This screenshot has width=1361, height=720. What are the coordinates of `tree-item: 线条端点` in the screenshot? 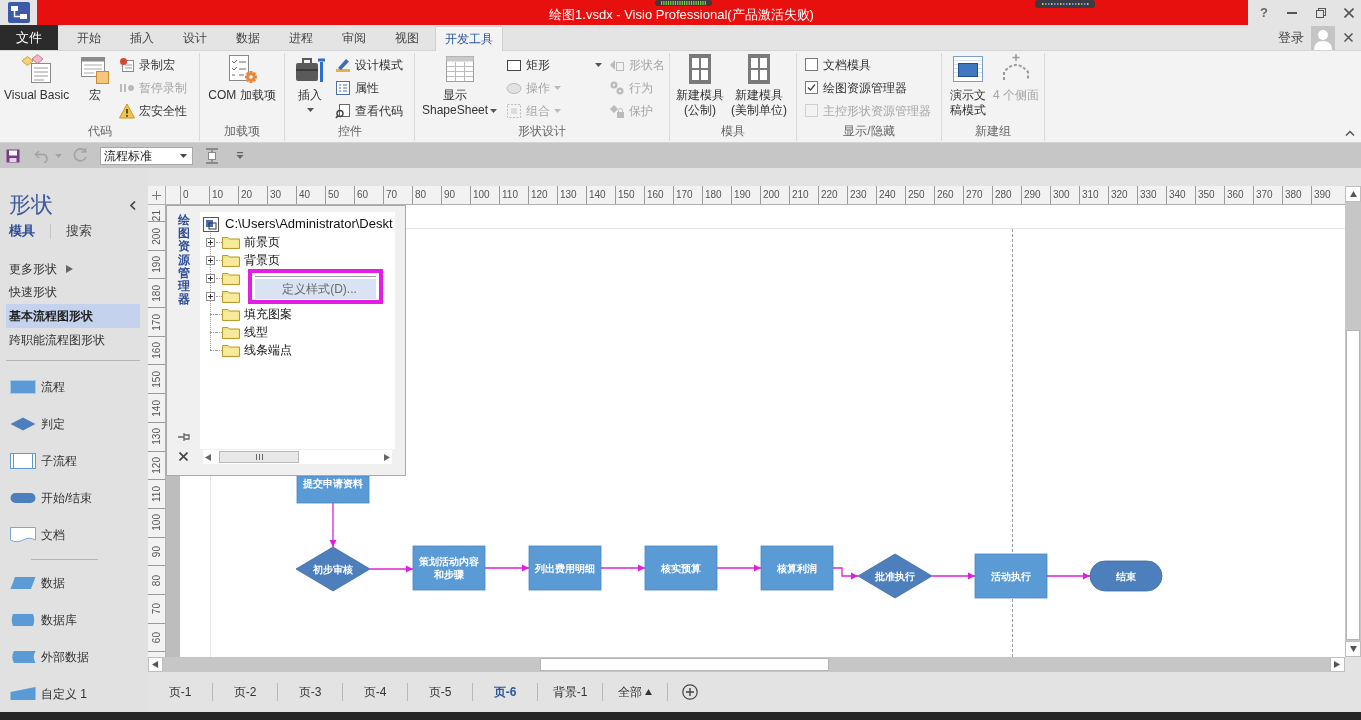 It's located at (247, 350).